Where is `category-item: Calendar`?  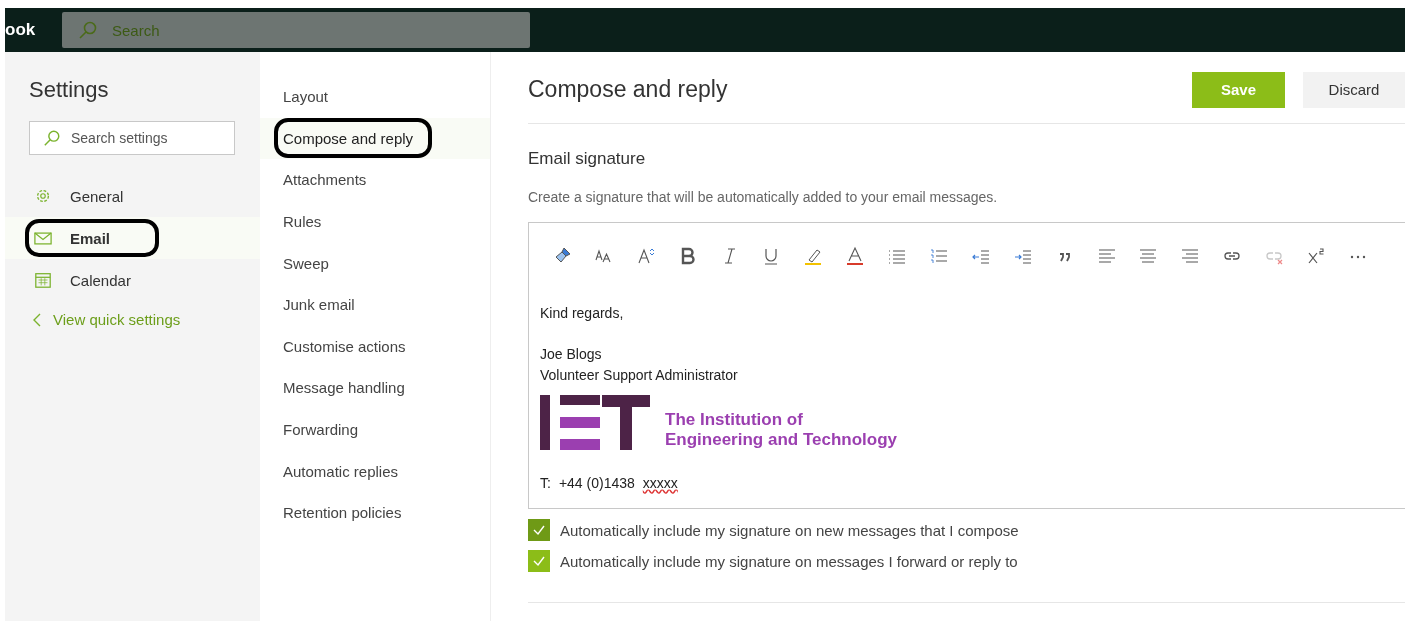
category-item: Calendar is located at coordinates (132, 280).